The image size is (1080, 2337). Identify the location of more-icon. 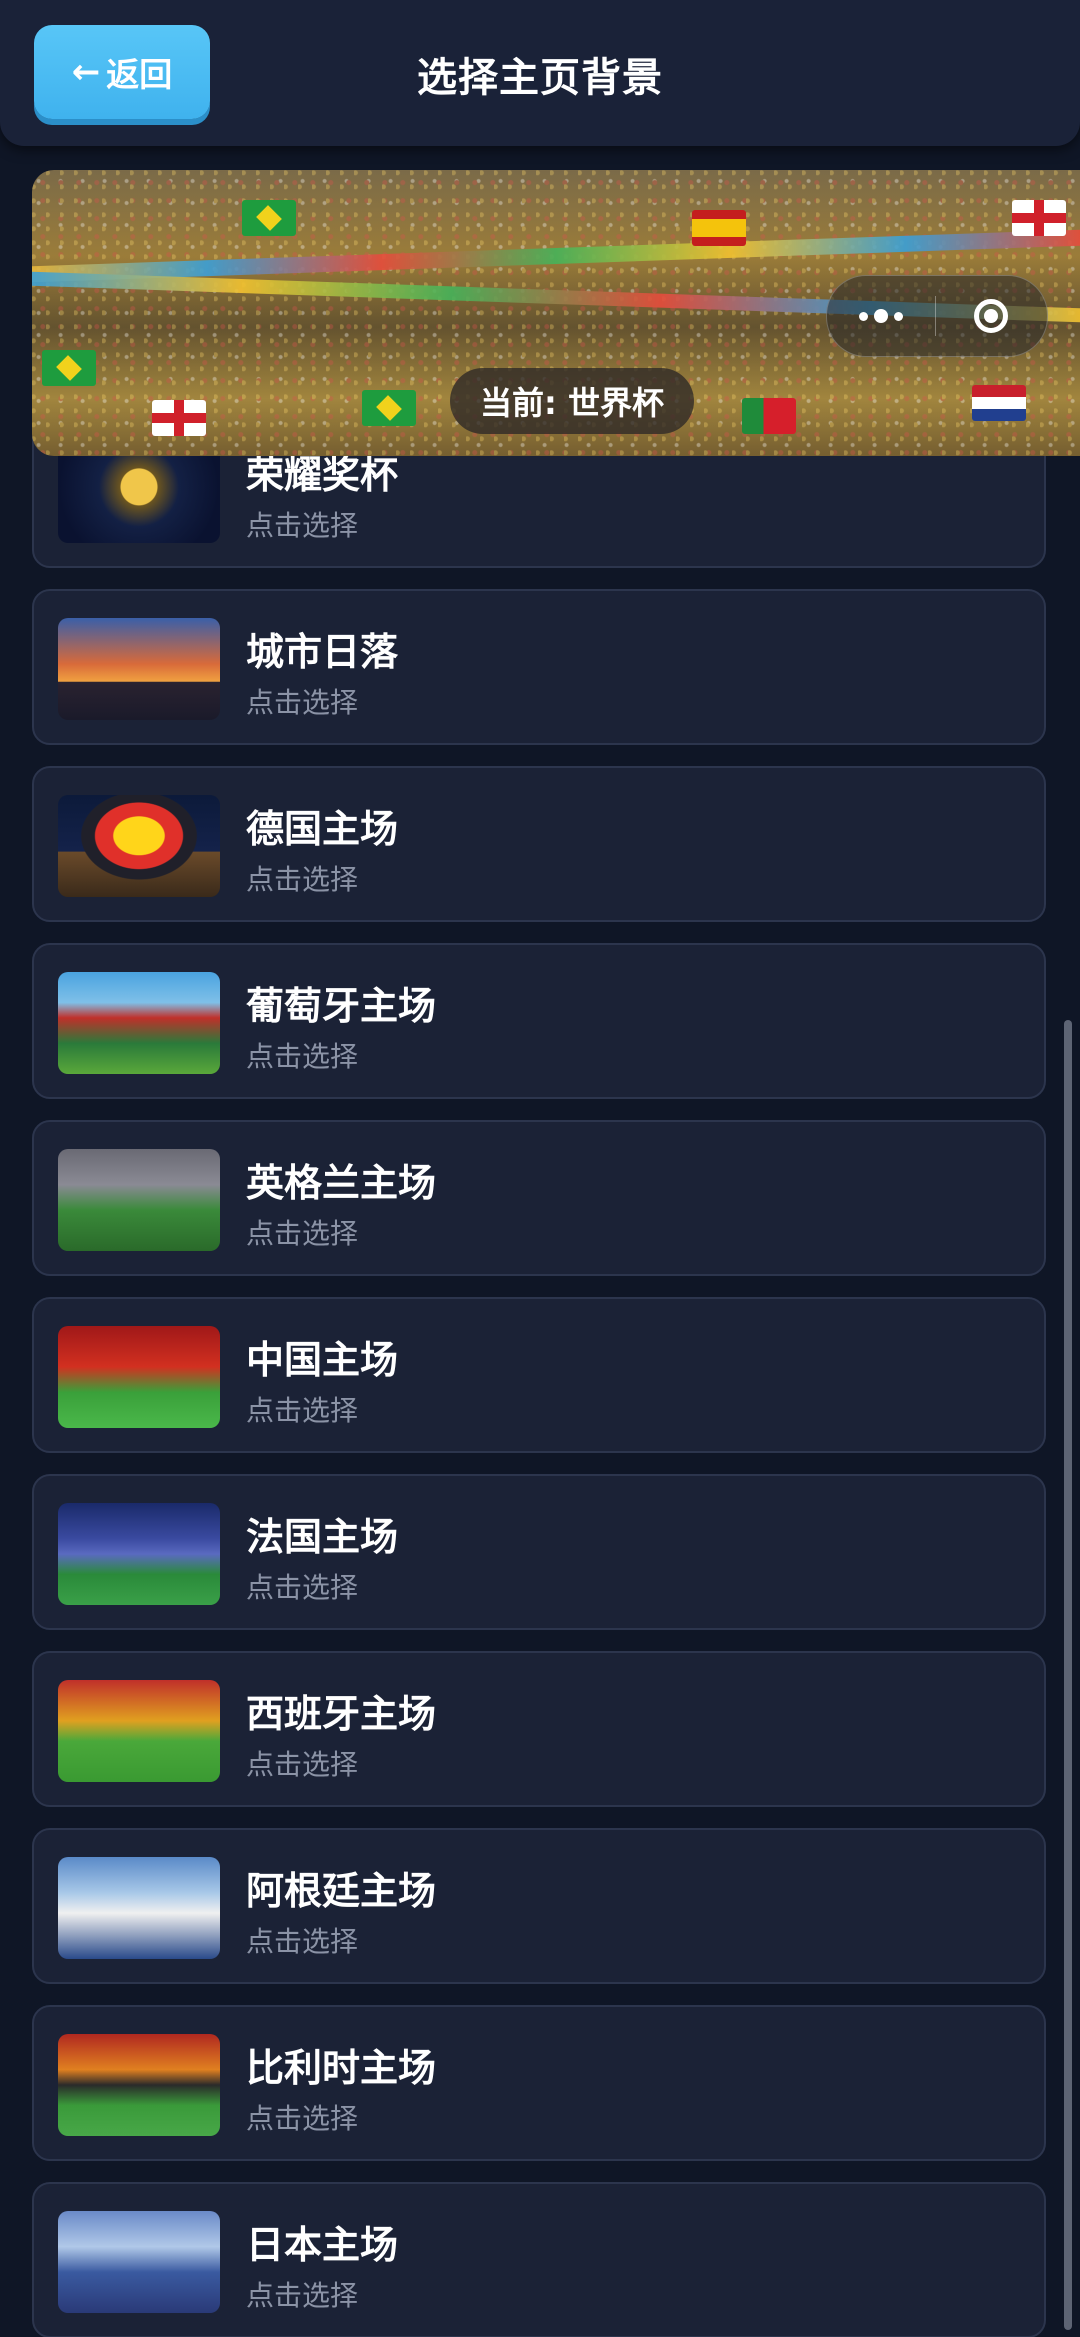
(881, 316).